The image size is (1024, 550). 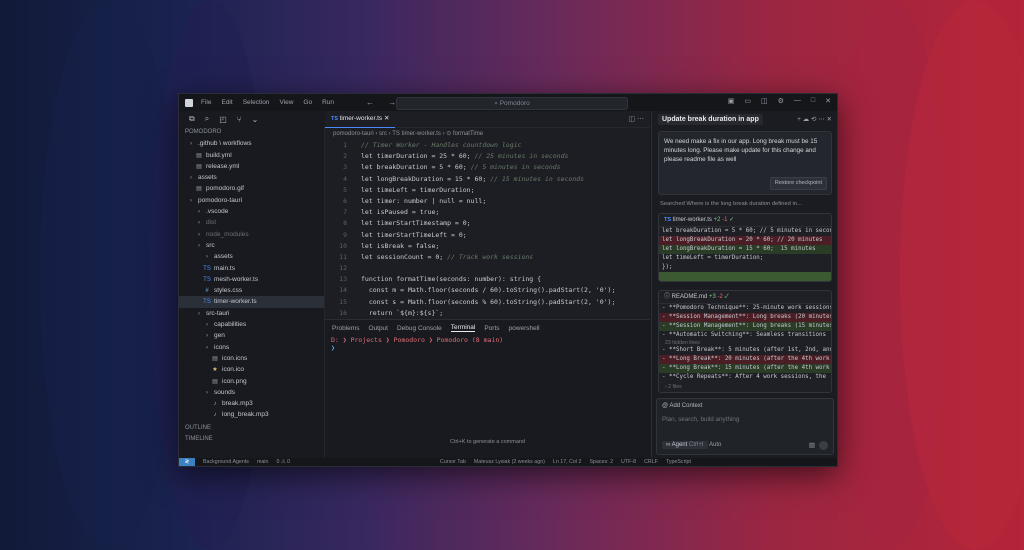 I want to click on tree-item: ★ icon.ico, so click(x=251, y=369).